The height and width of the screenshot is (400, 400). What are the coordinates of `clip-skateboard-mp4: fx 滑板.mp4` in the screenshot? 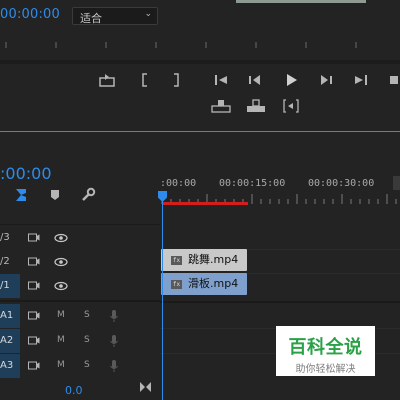 It's located at (204, 284).